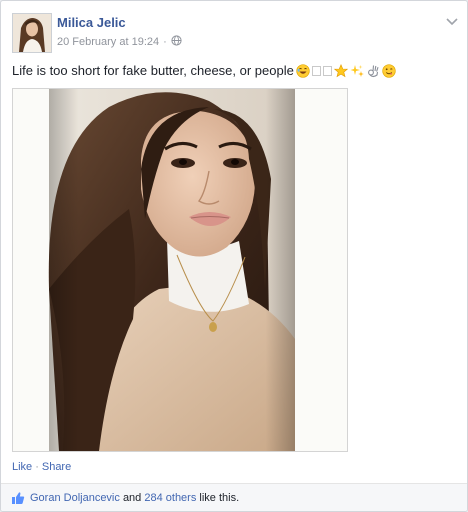 This screenshot has height=512, width=468. What do you see at coordinates (357, 71) in the screenshot?
I see `sparkles-icon` at bounding box center [357, 71].